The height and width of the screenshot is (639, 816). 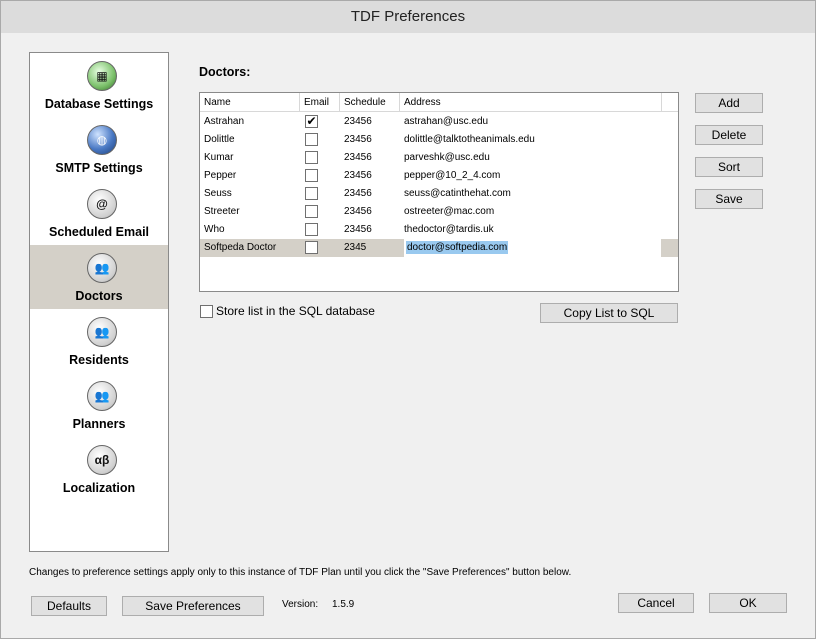 I want to click on sidebar-item-label: Residents, so click(x=99, y=360).